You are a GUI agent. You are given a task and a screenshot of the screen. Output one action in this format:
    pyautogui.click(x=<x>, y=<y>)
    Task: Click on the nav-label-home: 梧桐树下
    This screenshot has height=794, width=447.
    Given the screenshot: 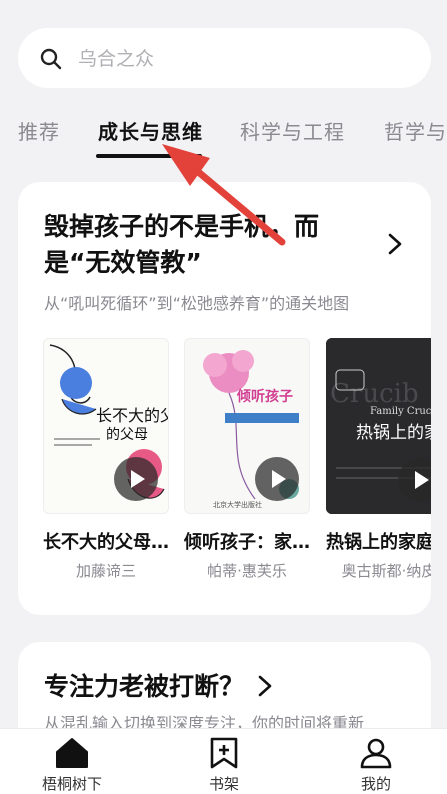 What is the action you would take?
    pyautogui.click(x=71, y=784)
    